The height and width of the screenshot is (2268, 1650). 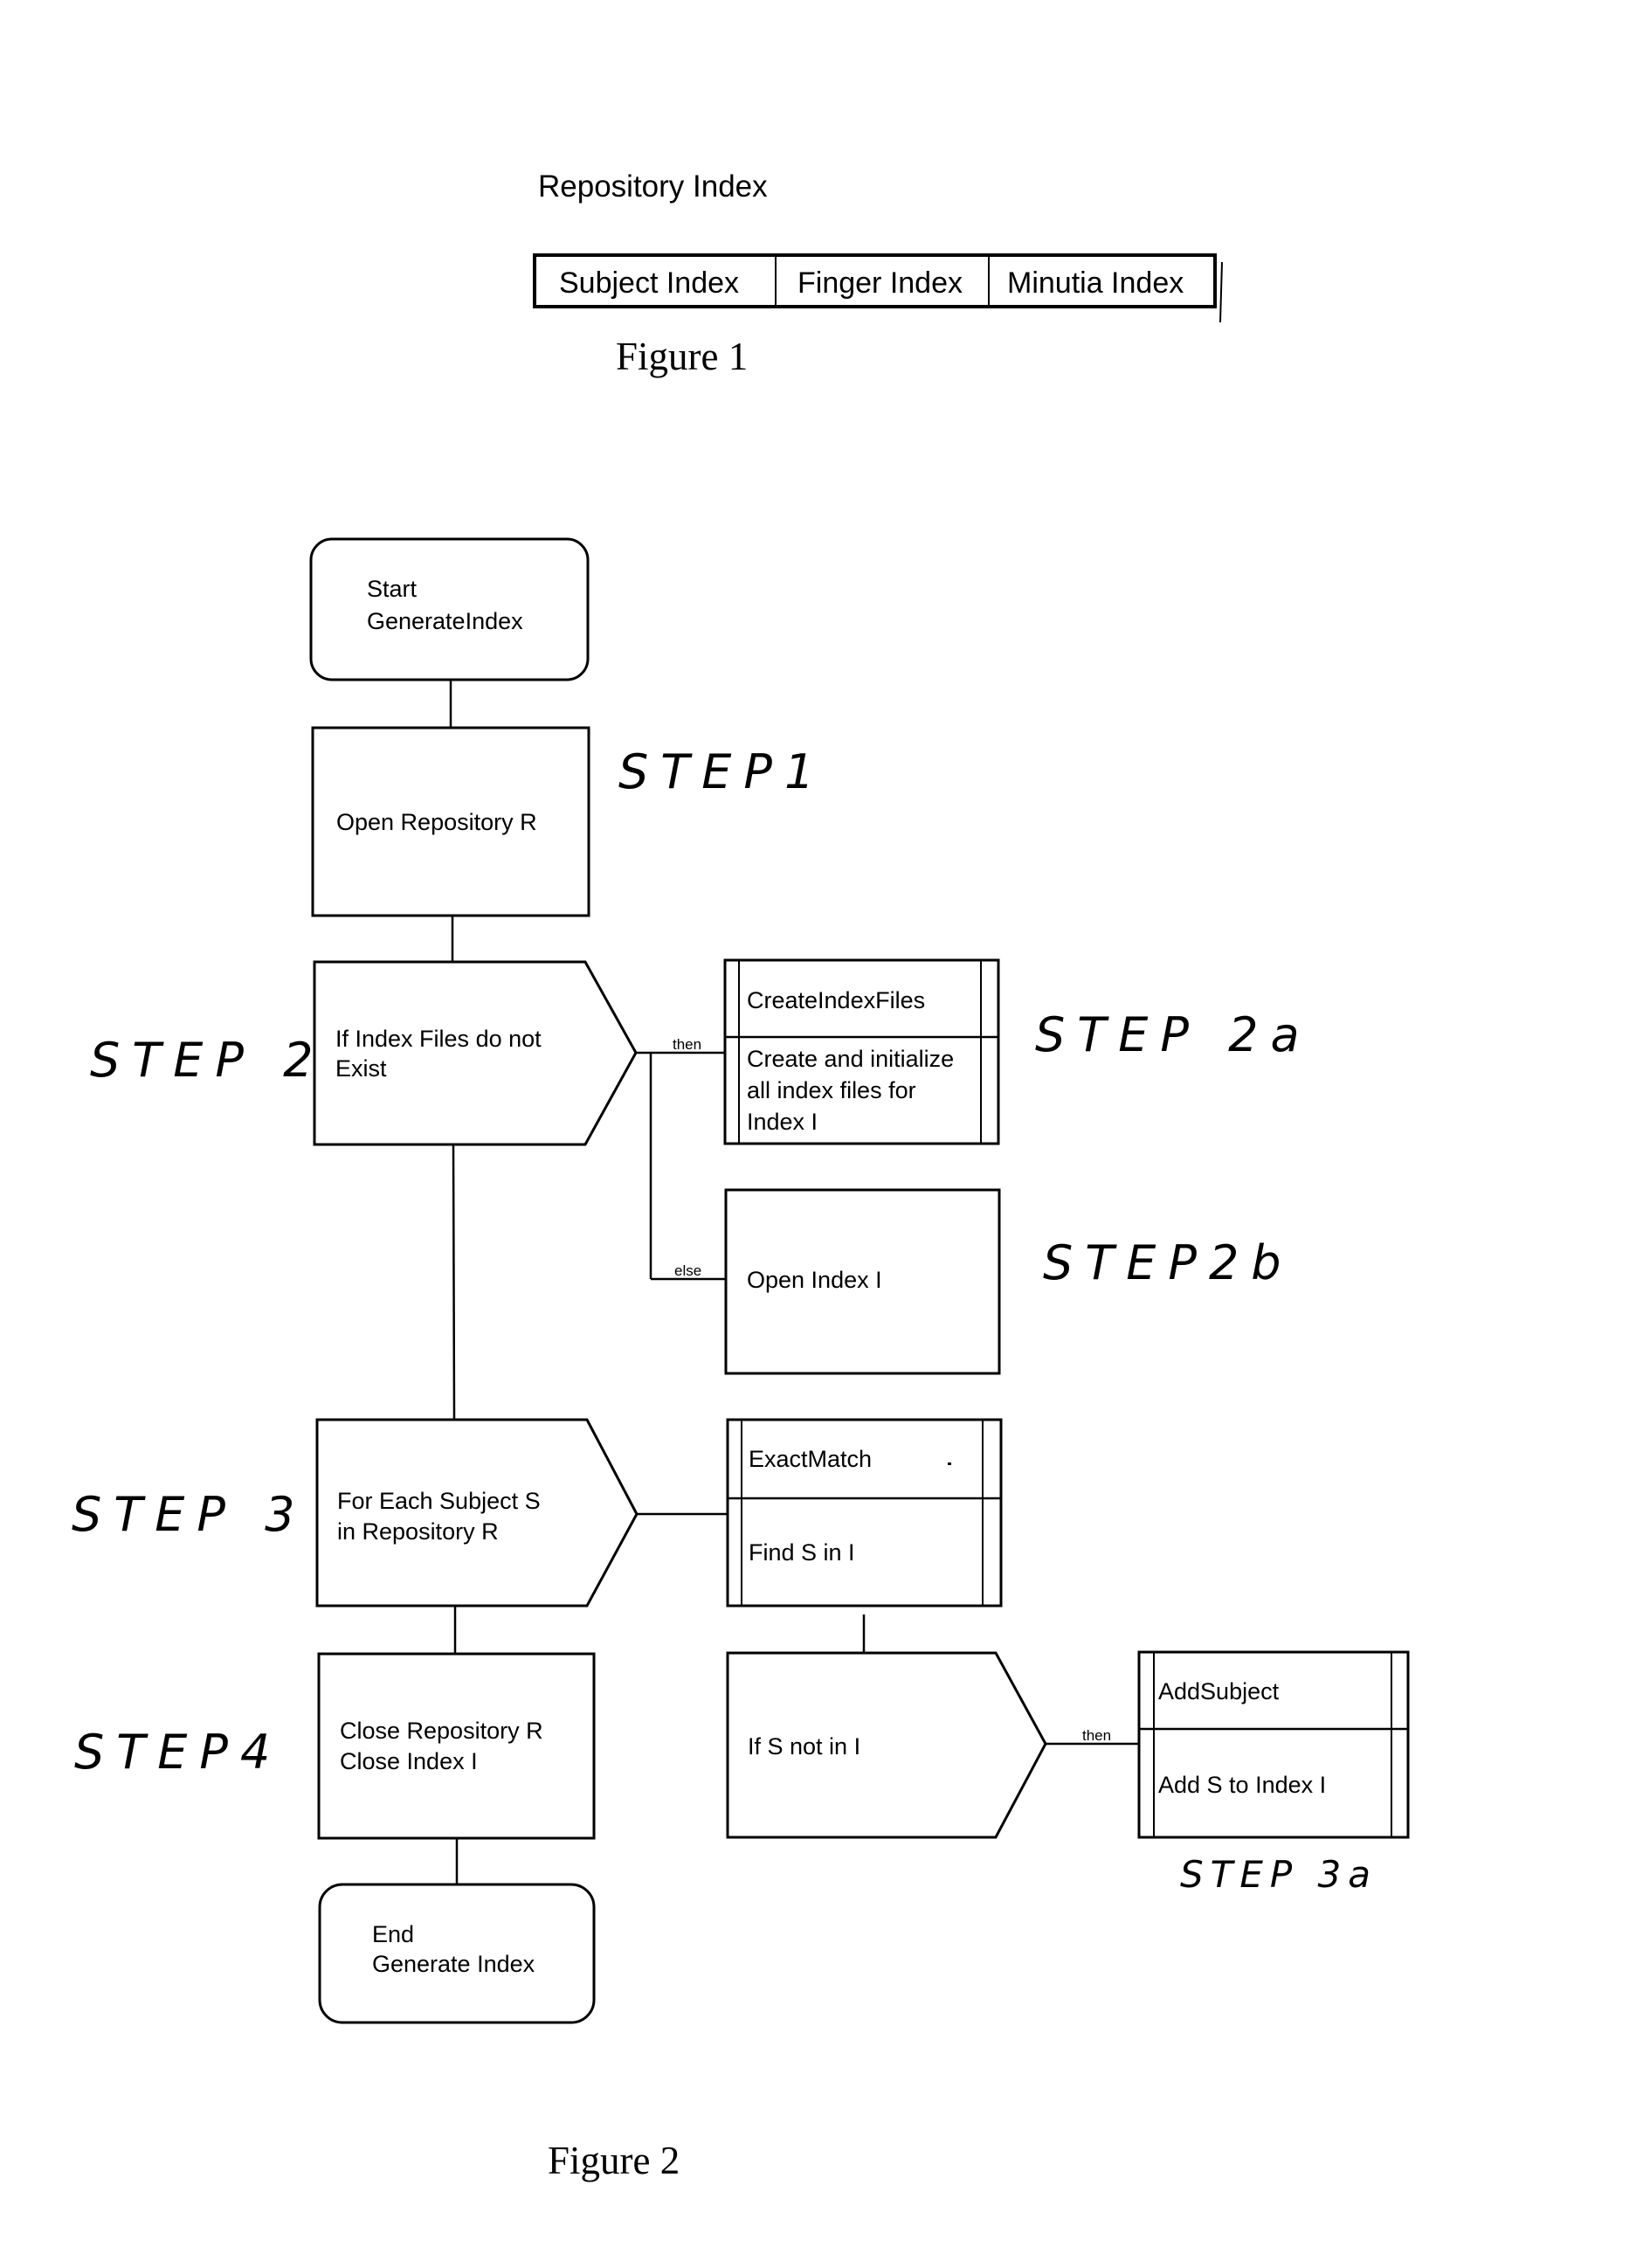 What do you see at coordinates (810, 1459) in the screenshot?
I see `exact-match-title: ExactMatch` at bounding box center [810, 1459].